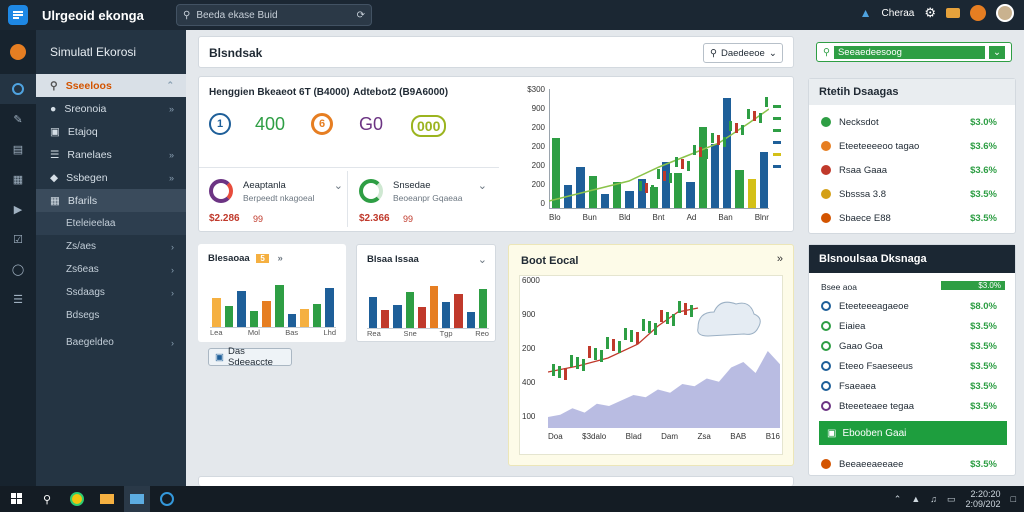 The image size is (1024, 512). What do you see at coordinates (361, 15) in the screenshot?
I see `refresh-icon: ⟳` at bounding box center [361, 15].